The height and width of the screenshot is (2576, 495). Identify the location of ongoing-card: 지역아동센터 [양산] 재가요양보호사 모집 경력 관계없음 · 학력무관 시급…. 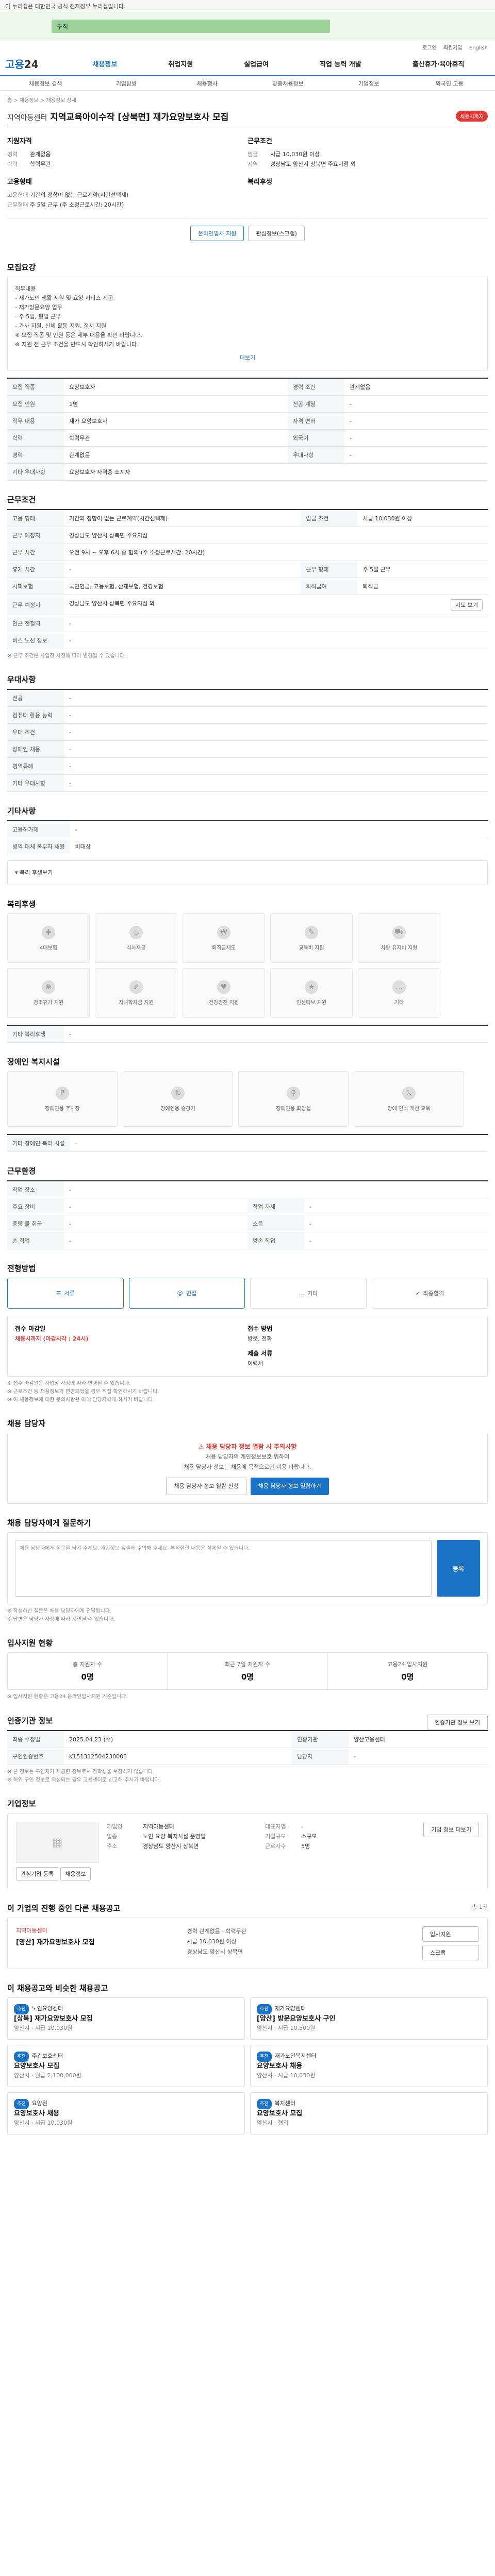
(247, 1944).